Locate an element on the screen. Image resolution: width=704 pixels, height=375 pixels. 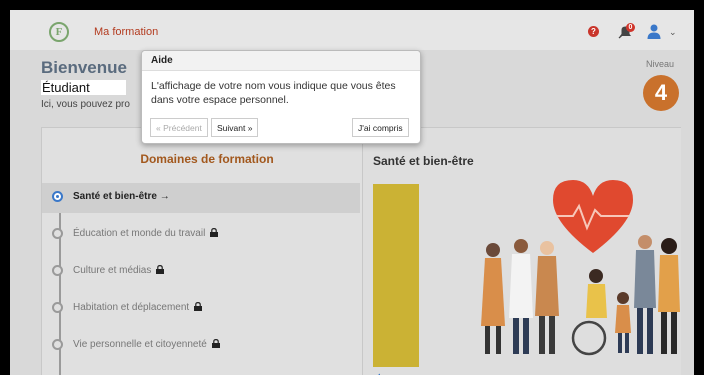
previous-button: « Précédent is located at coordinates (179, 127).